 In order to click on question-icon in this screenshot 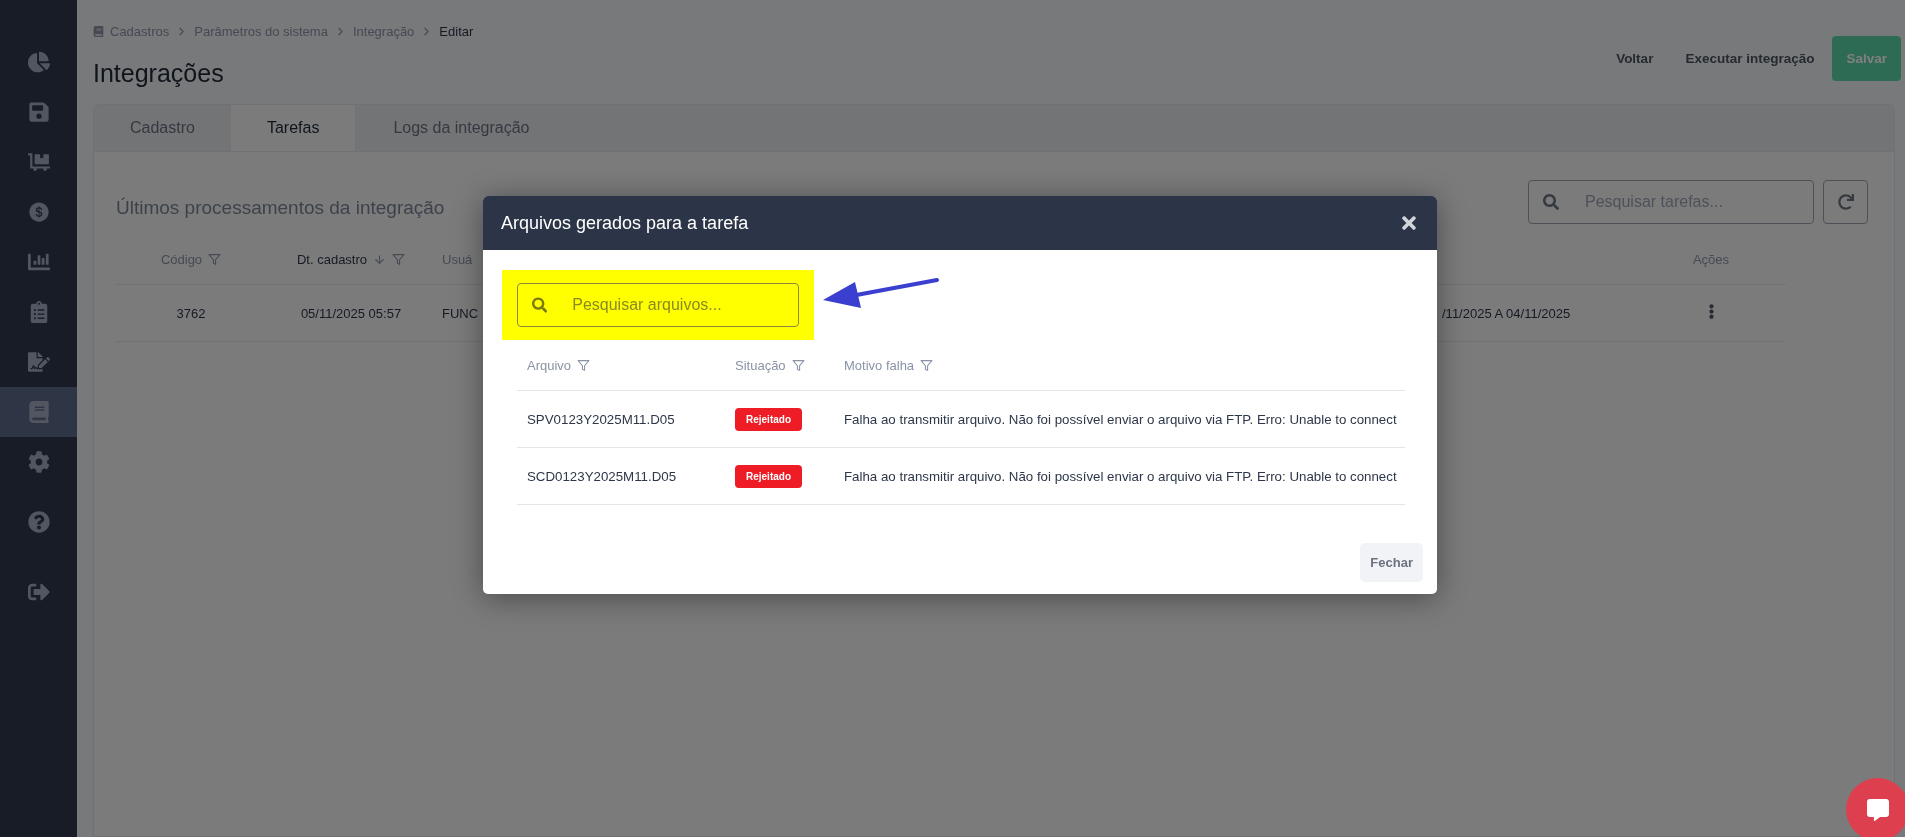, I will do `click(38, 522)`.